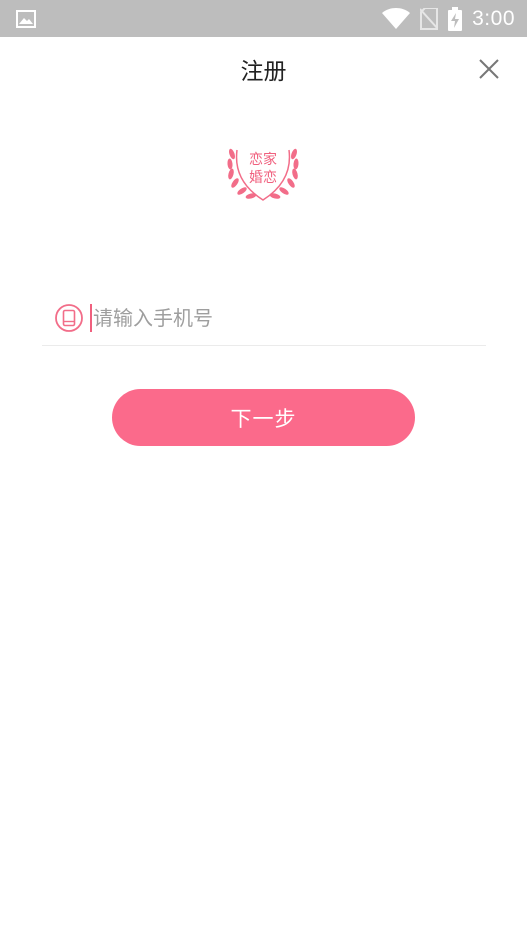  What do you see at coordinates (263, 177) in the screenshot?
I see `logo-text-line2: 婚恋` at bounding box center [263, 177].